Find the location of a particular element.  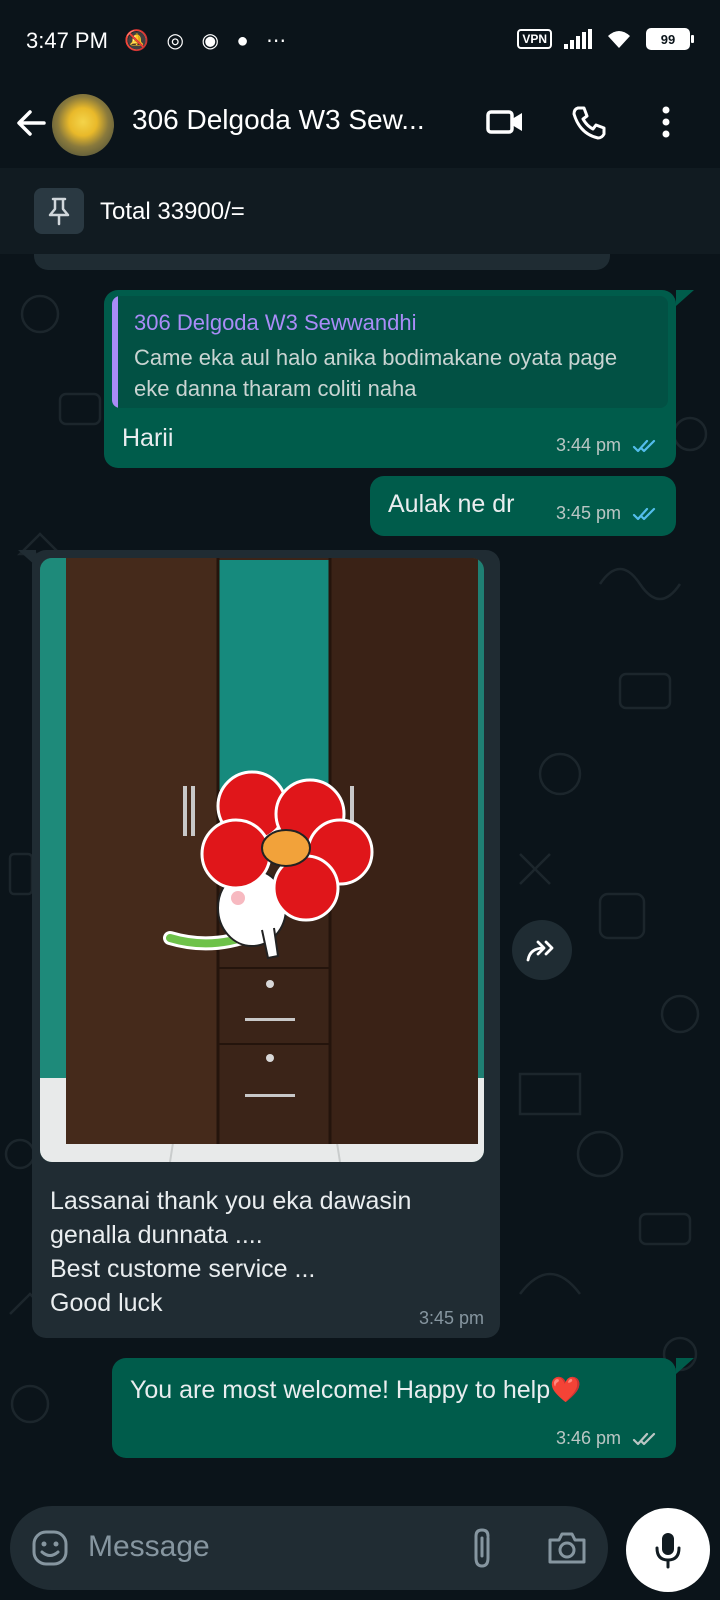

signal-icon is located at coordinates (578, 39).